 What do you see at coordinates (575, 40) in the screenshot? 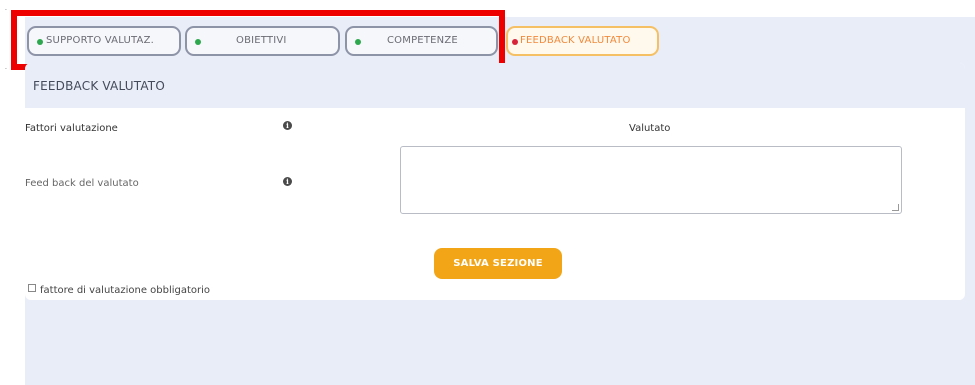
I see `tab-label: FEEDBACK VALUTATO` at bounding box center [575, 40].